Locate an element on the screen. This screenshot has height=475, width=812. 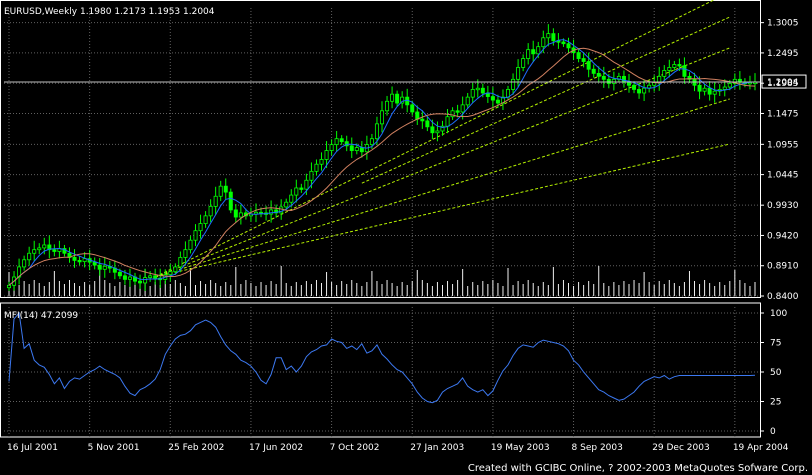
x-tick-label: 19 May 2003 is located at coordinates (520, 448).